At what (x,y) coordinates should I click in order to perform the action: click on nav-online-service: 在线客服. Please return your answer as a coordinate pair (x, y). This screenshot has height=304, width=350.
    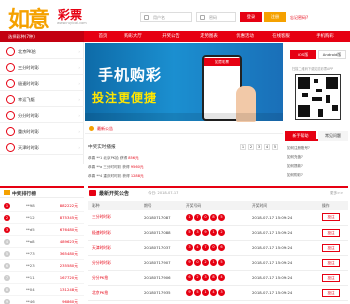
    Looking at the image, I should click on (281, 36).